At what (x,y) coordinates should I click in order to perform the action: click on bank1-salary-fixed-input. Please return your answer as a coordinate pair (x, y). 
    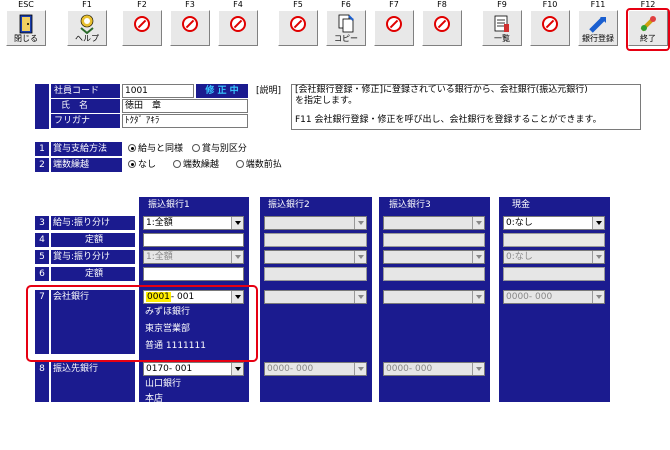
    Looking at the image, I should click on (193, 240).